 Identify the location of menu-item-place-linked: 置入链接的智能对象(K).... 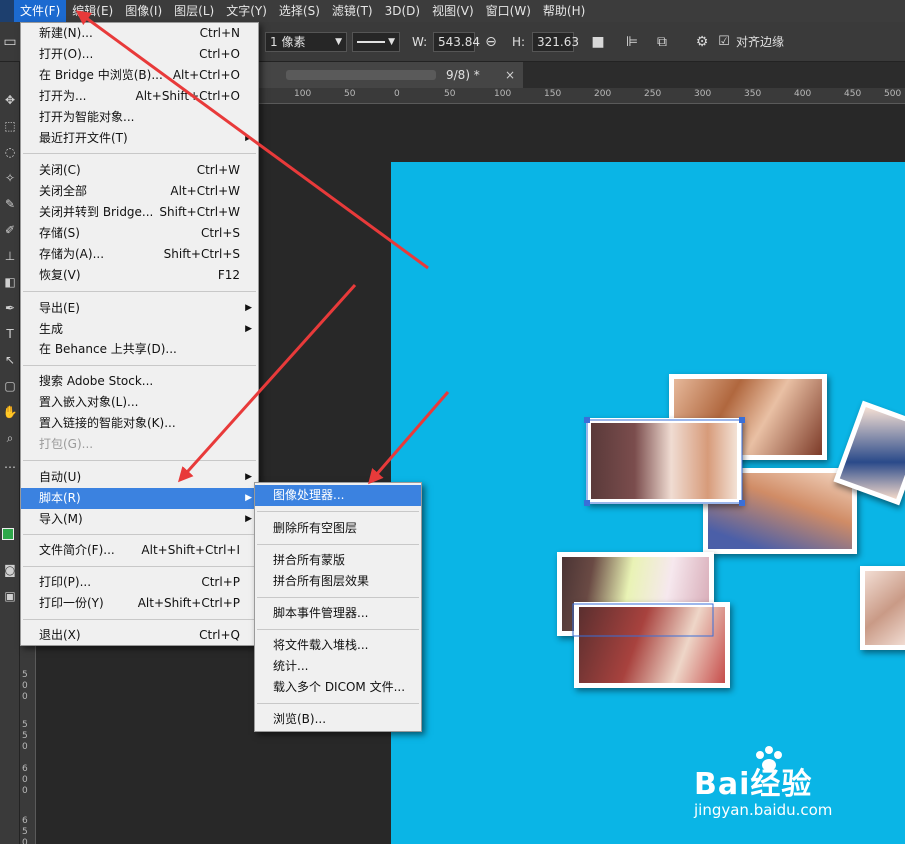
(139, 423).